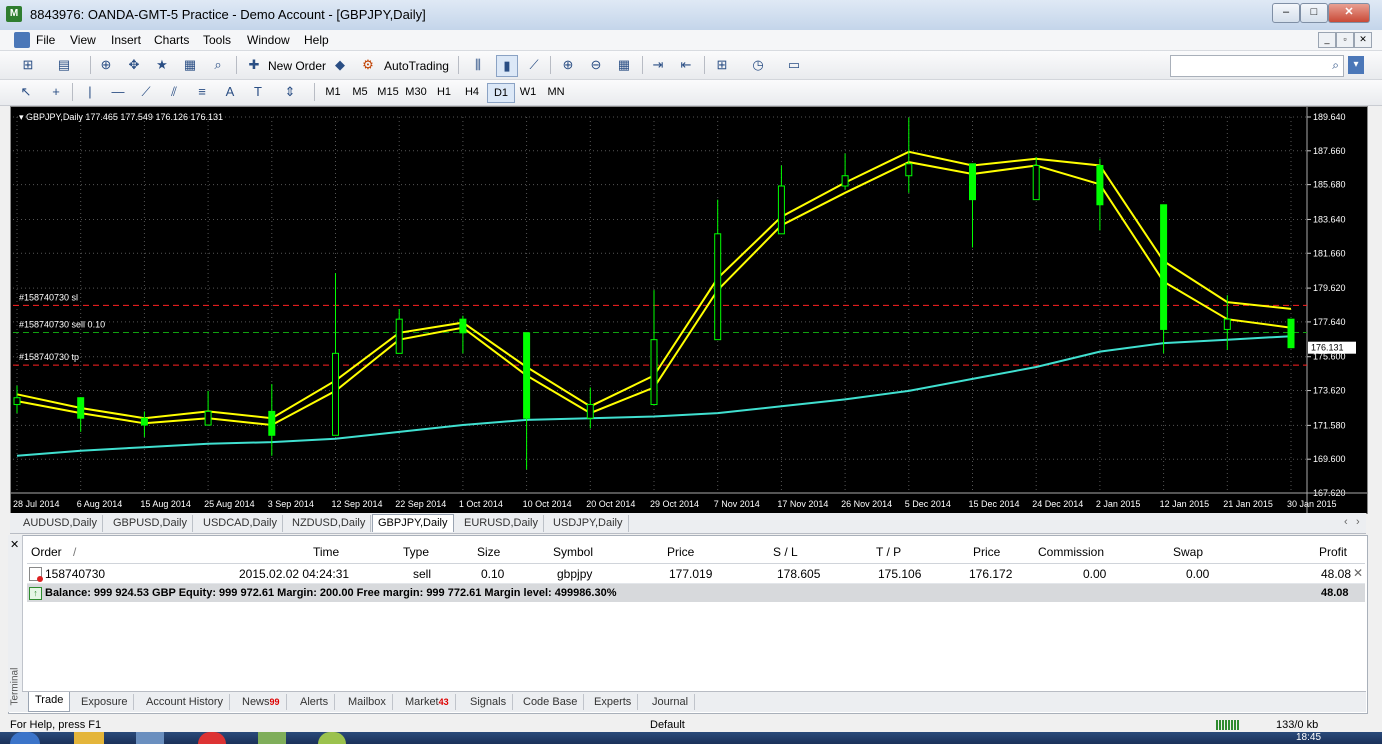 Image resolution: width=1382 pixels, height=744 pixels. What do you see at coordinates (56, 92) in the screenshot?
I see `crosshair-icon: +` at bounding box center [56, 92].